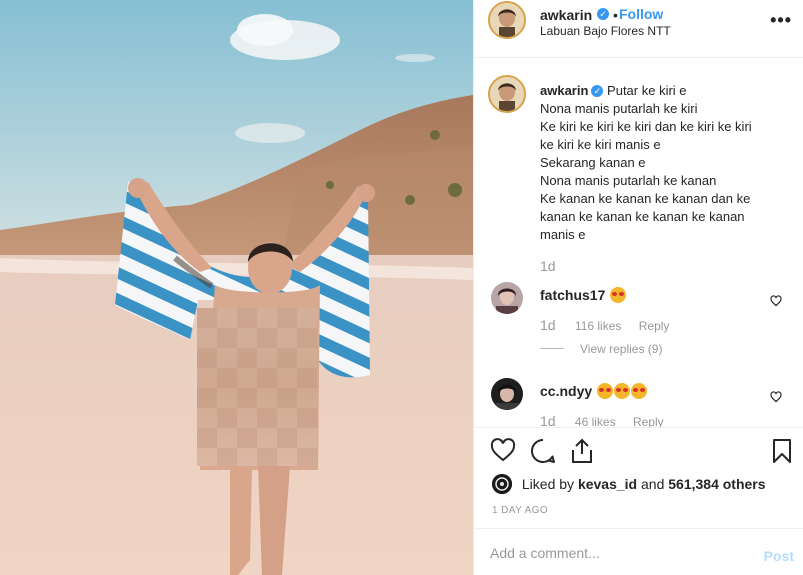 This screenshot has width=803, height=575. Describe the element at coordinates (543, 453) in the screenshot. I see `comment-icon` at that location.